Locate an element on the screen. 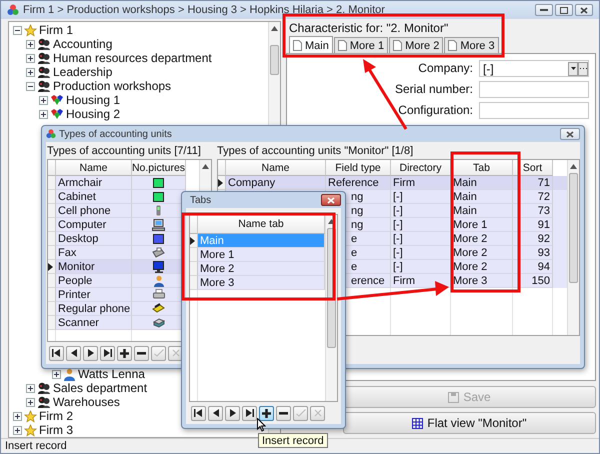 The width and height of the screenshot is (600, 454). field-label: Configuration: is located at coordinates (435, 110).